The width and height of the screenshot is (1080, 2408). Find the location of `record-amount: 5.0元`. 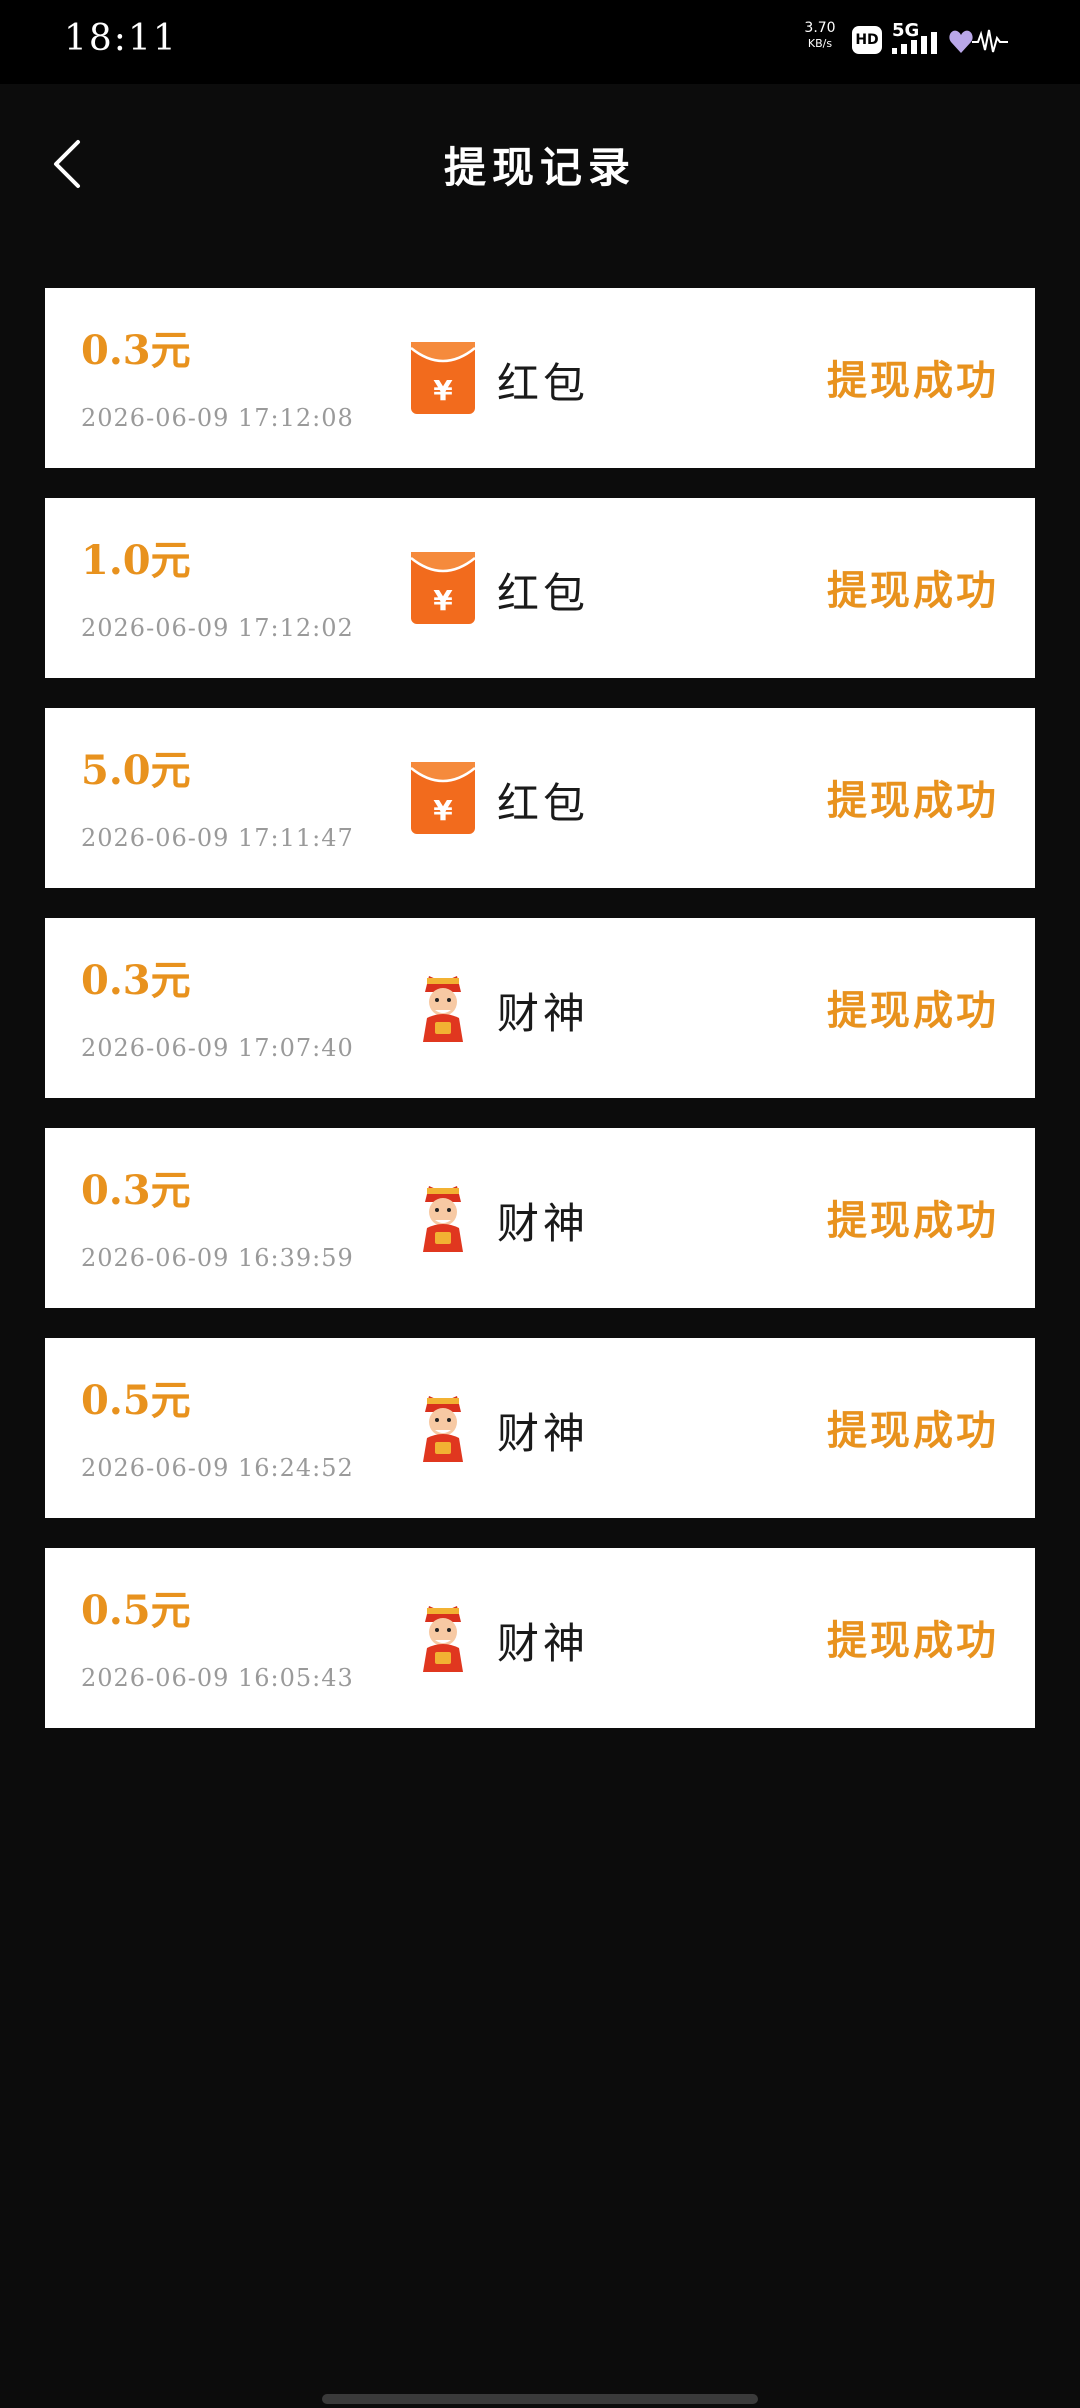

record-amount: 5.0元 is located at coordinates (136, 770).